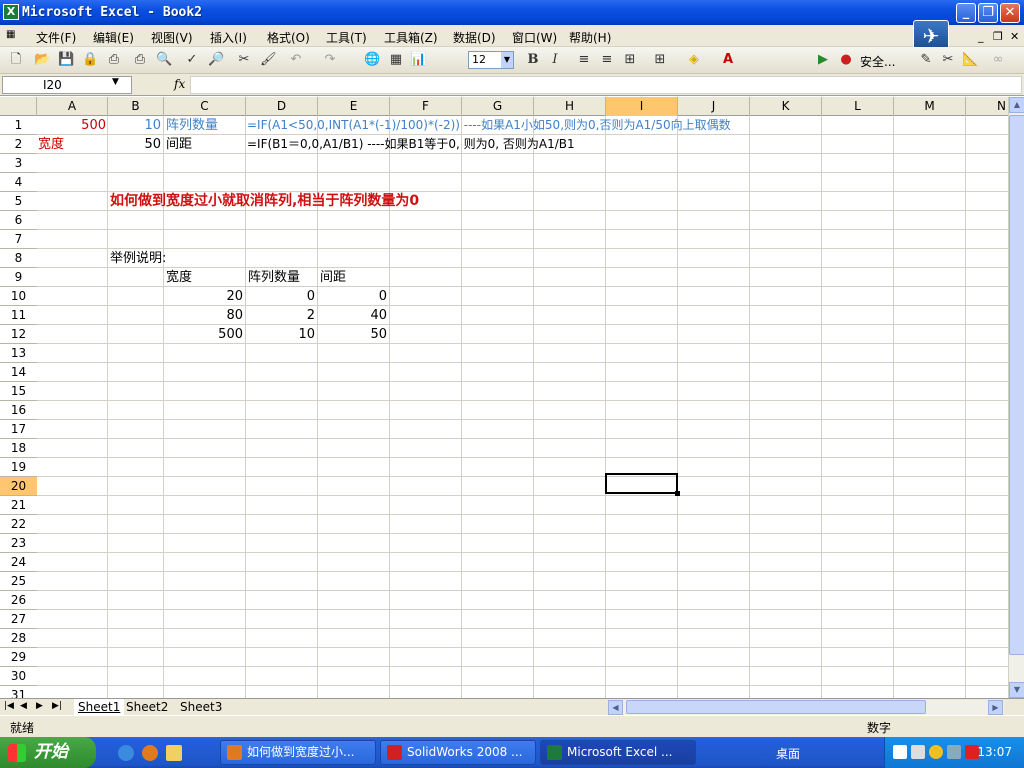  I want to click on cell-c2: 间距, so click(205, 144).